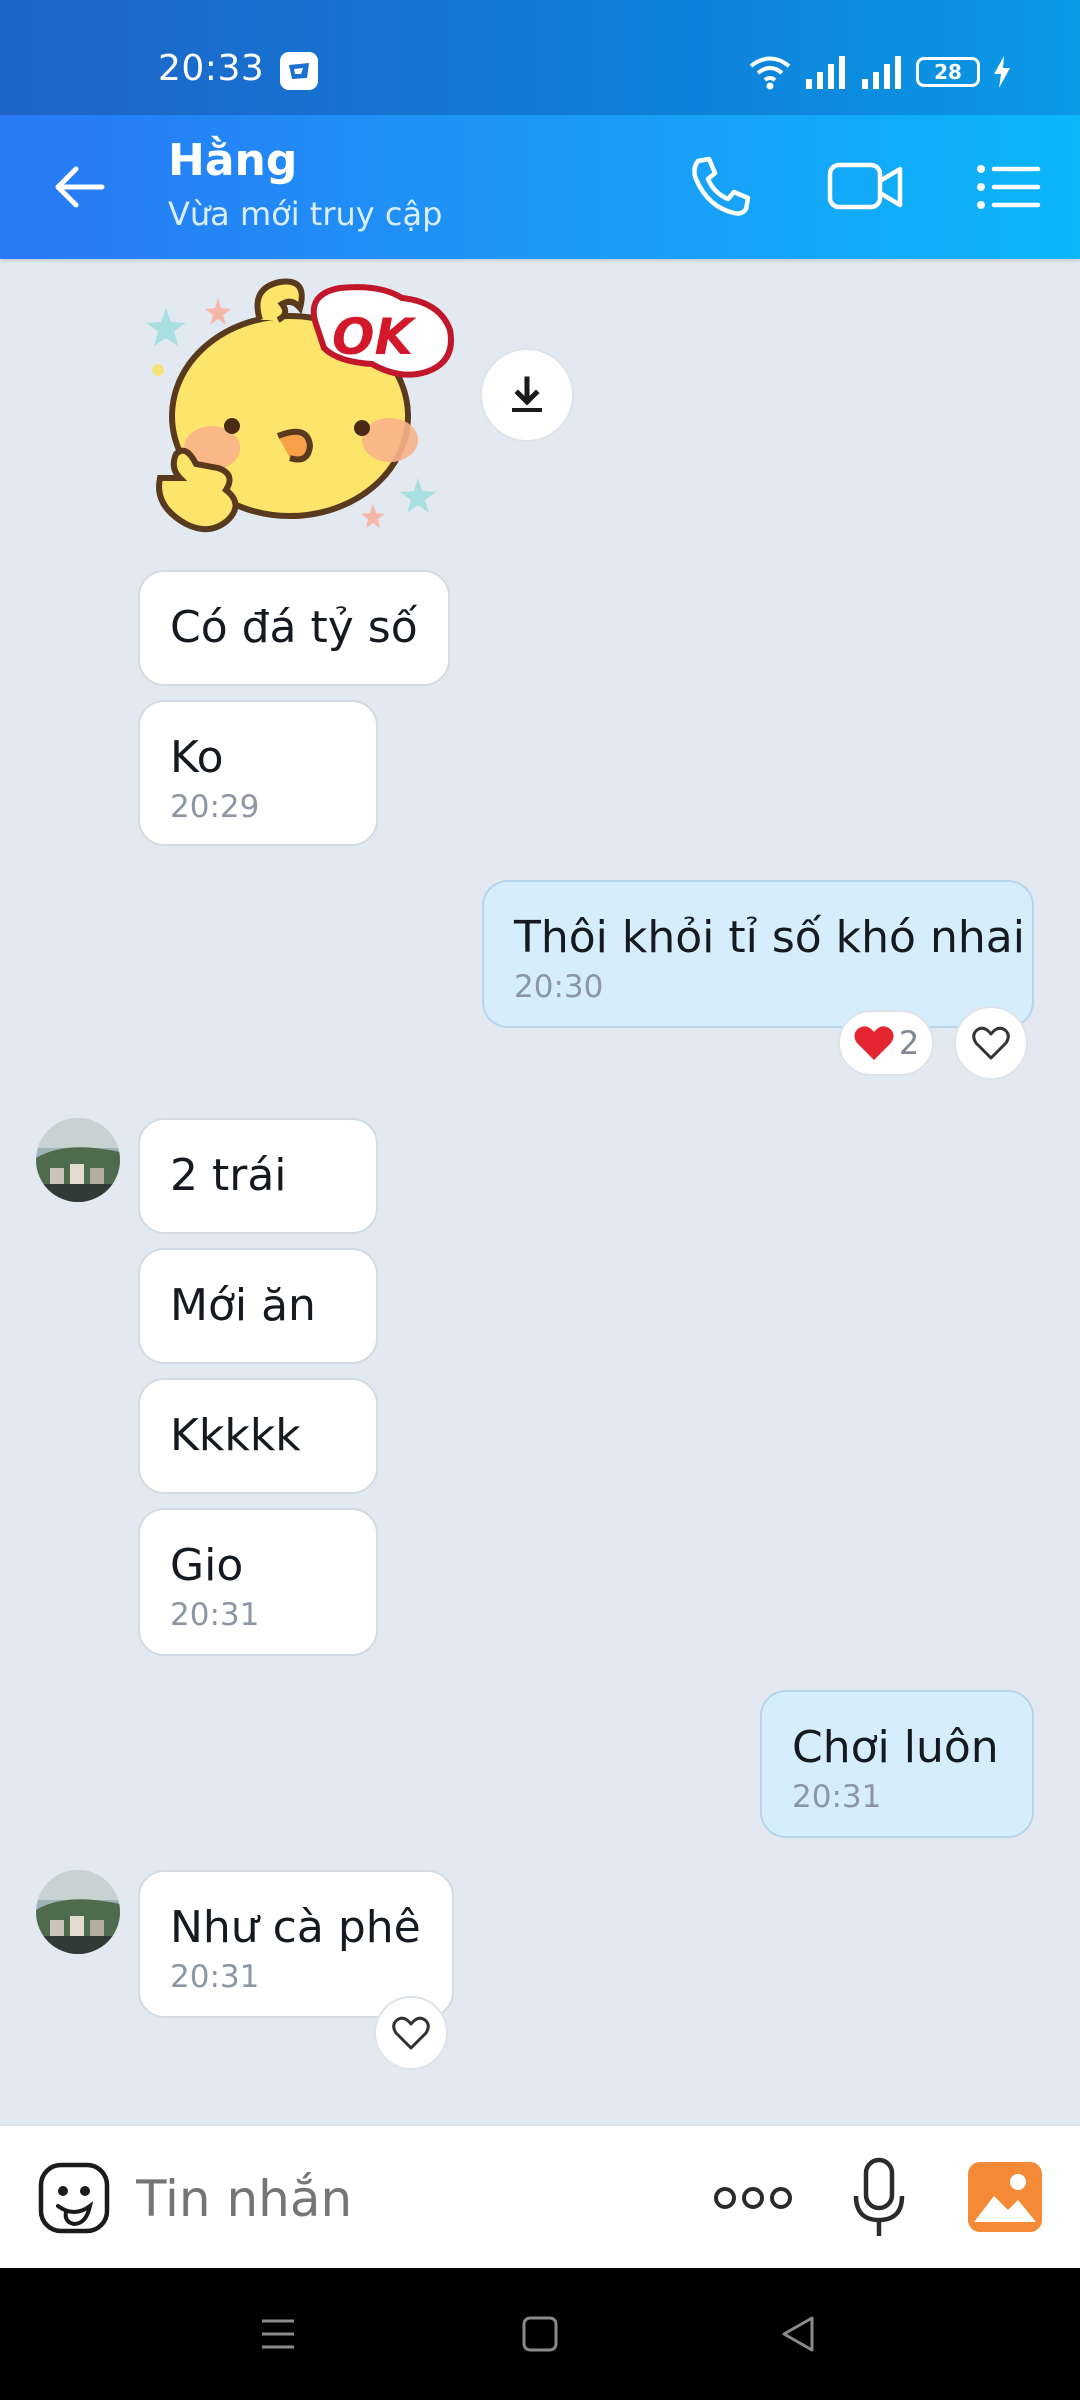  Describe the element at coordinates (232, 160) in the screenshot. I see `contact-name: Hằng` at that location.